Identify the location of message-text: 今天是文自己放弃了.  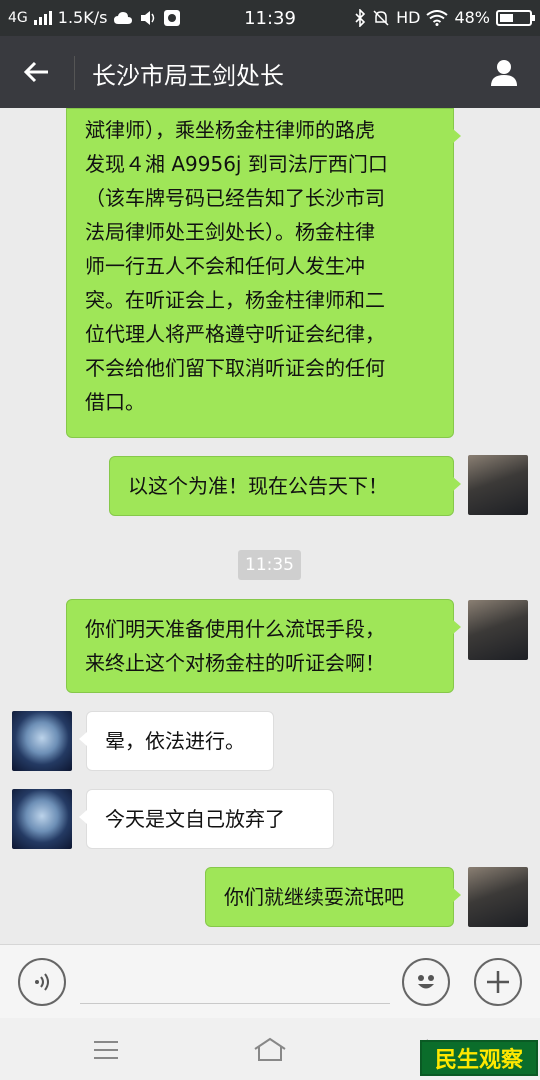
(195, 819).